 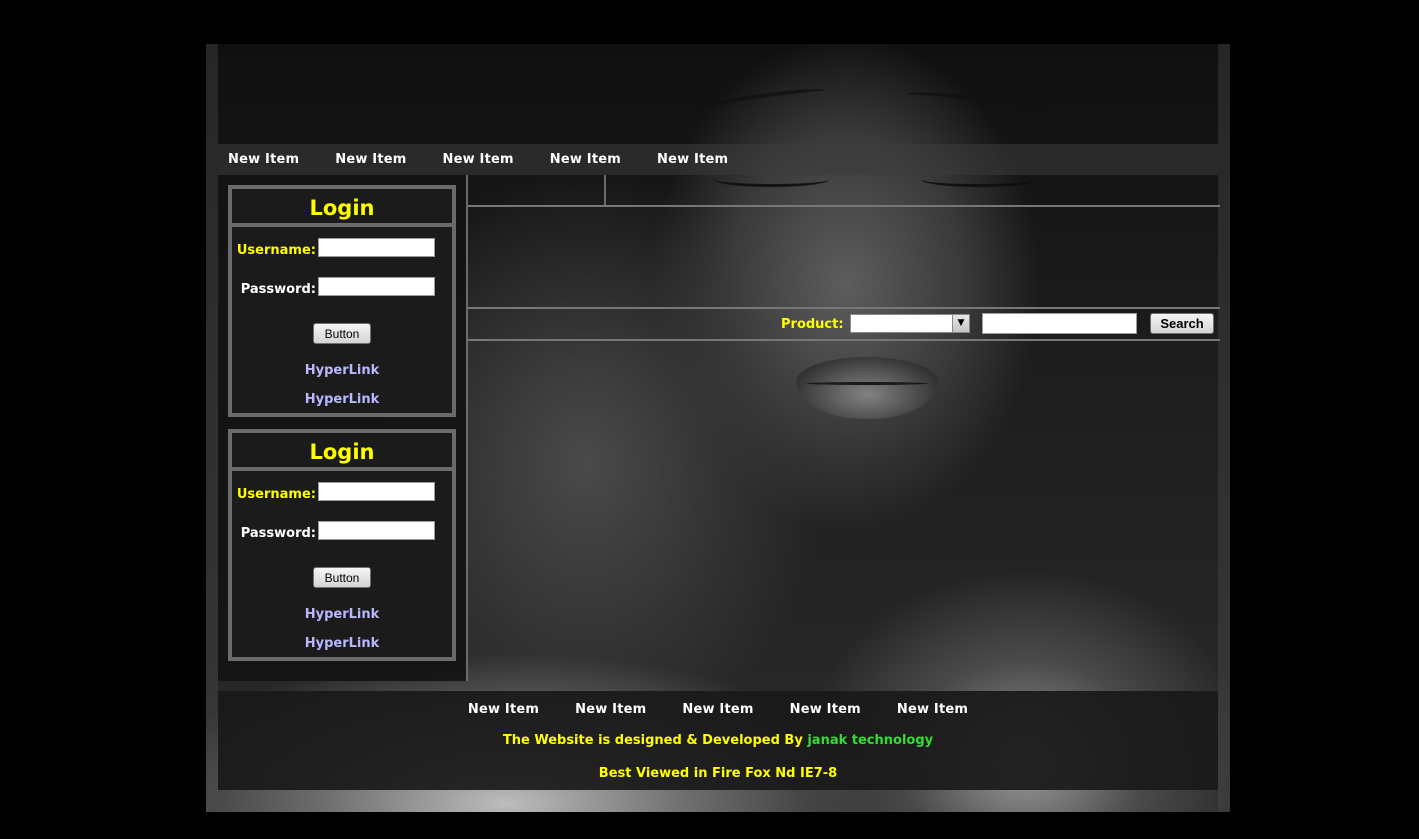 I want to click on left-border-strip, so click(x=212, y=428).